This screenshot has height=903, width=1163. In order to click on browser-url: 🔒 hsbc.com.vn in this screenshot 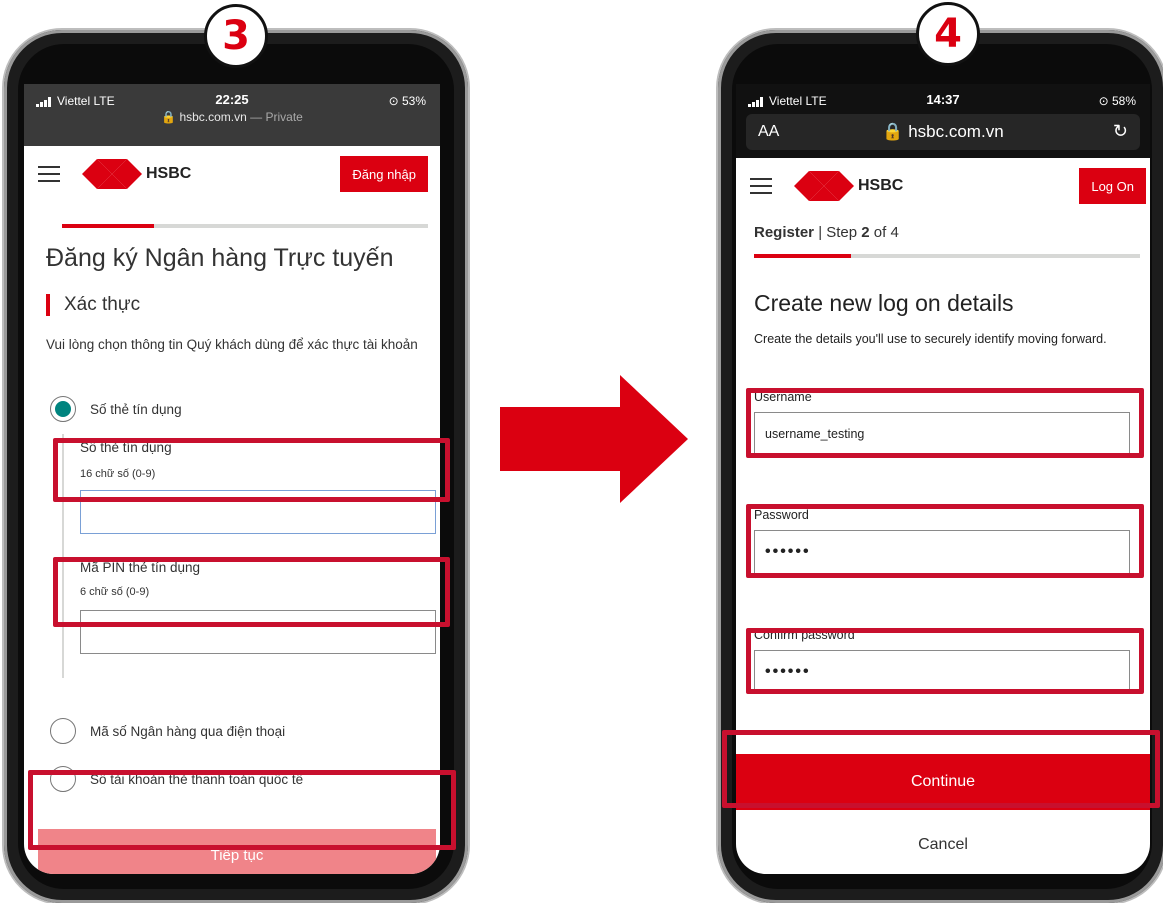, I will do `click(943, 132)`.